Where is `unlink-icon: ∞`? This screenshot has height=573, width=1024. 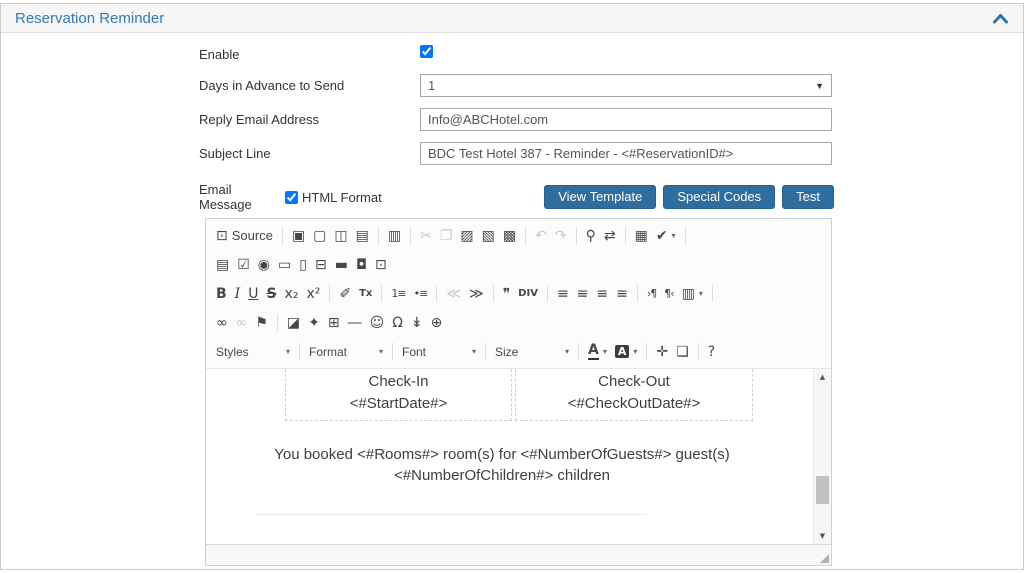 unlink-icon: ∞ is located at coordinates (241, 322).